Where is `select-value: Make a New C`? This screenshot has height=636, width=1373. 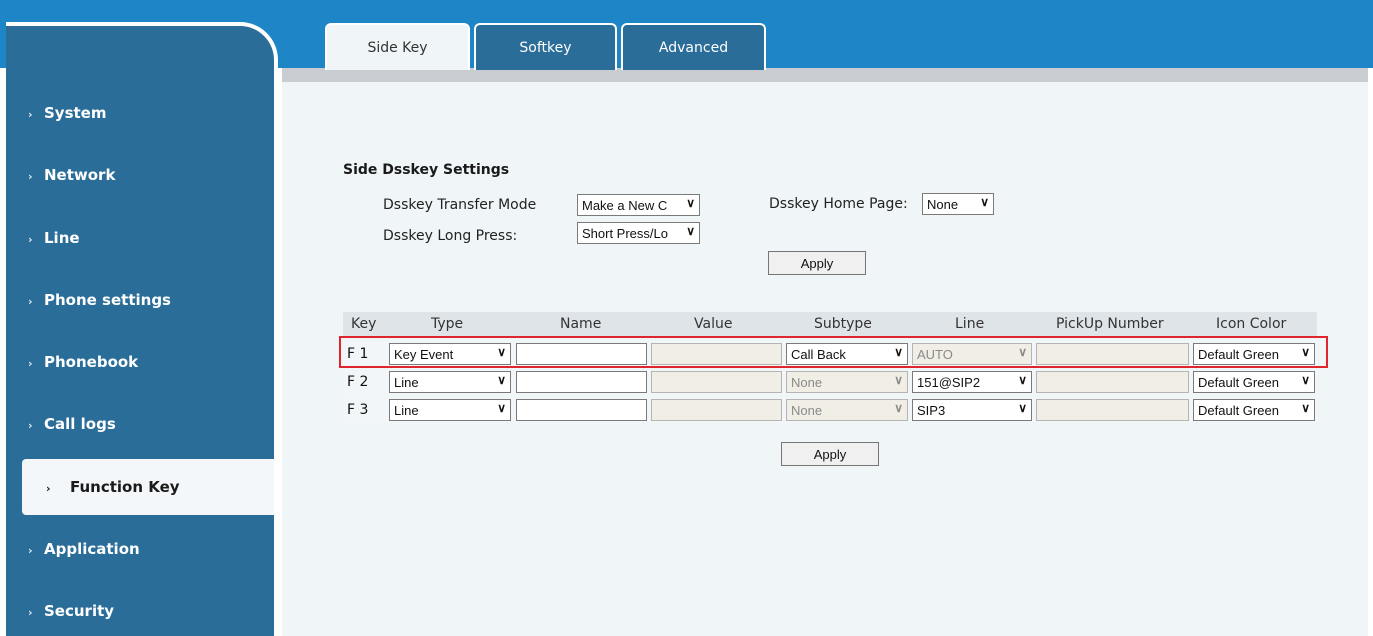 select-value: Make a New C is located at coordinates (625, 205).